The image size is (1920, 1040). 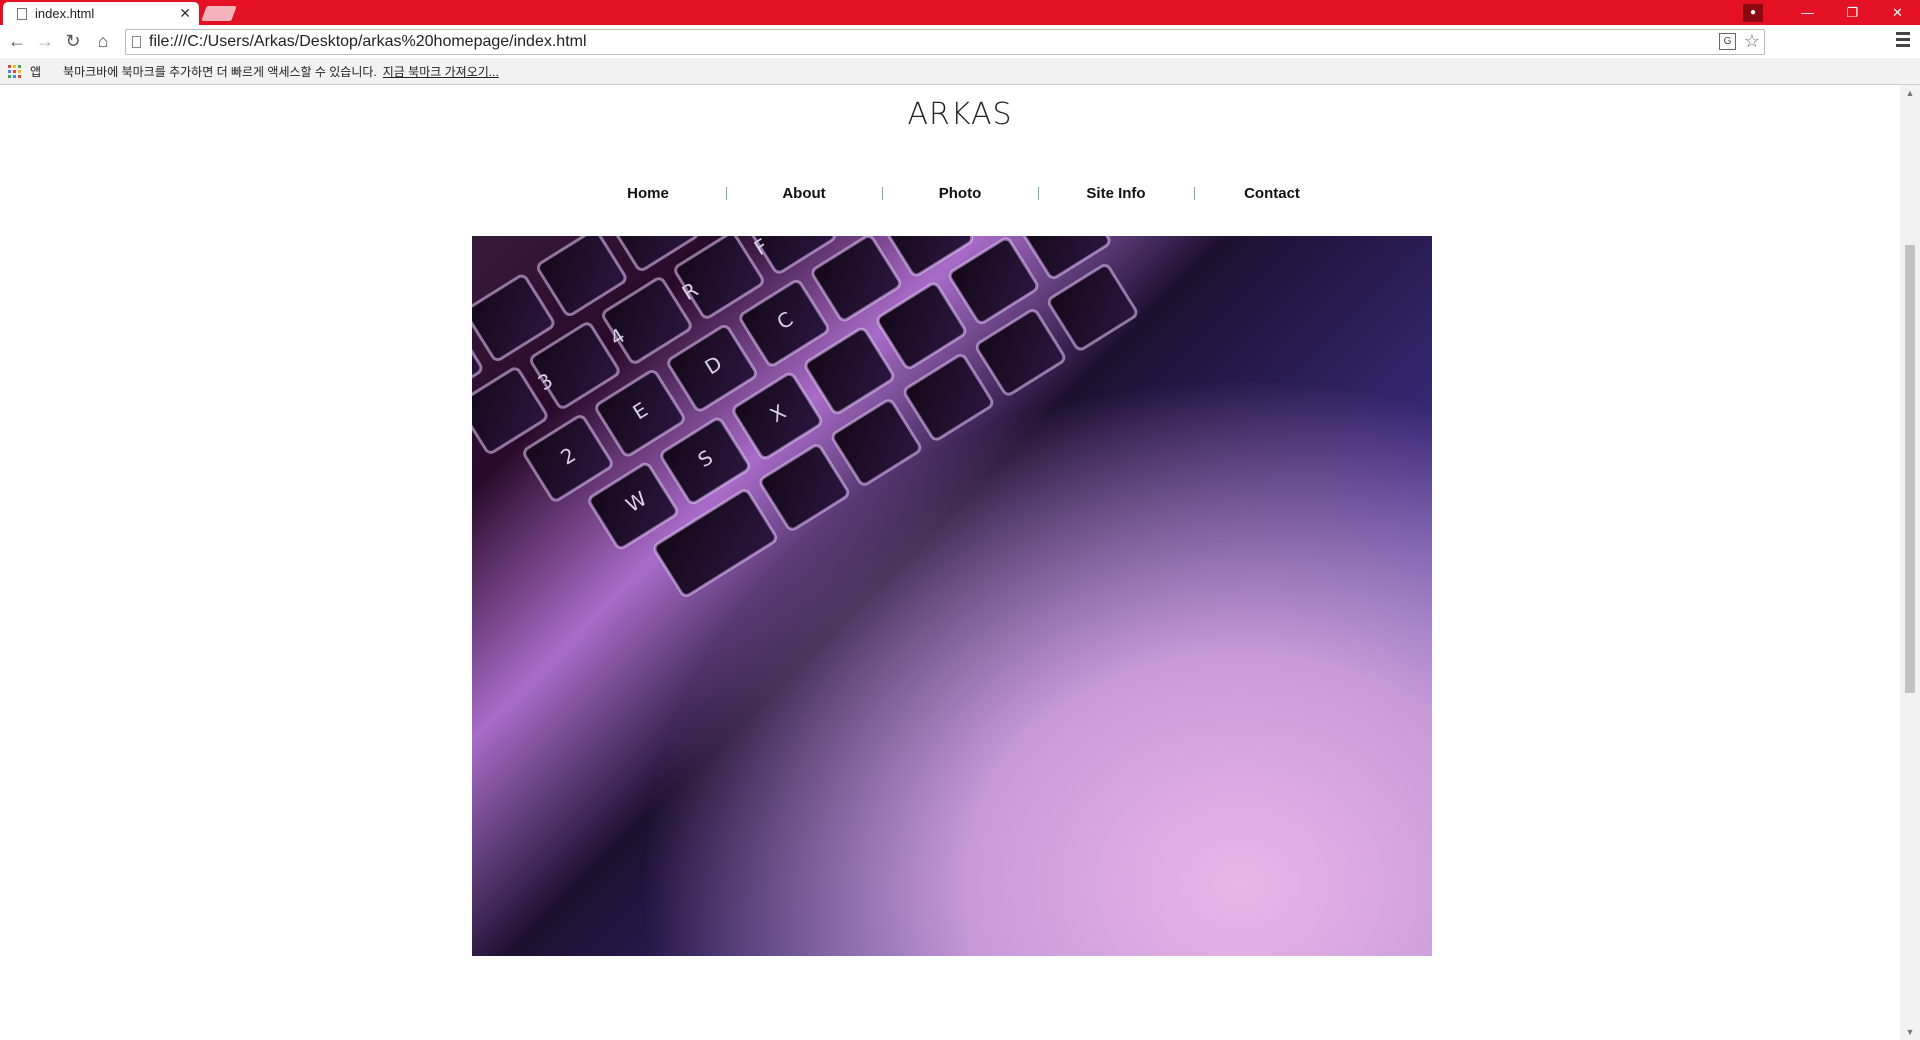 What do you see at coordinates (1910, 469) in the screenshot?
I see `scroll-thumb` at bounding box center [1910, 469].